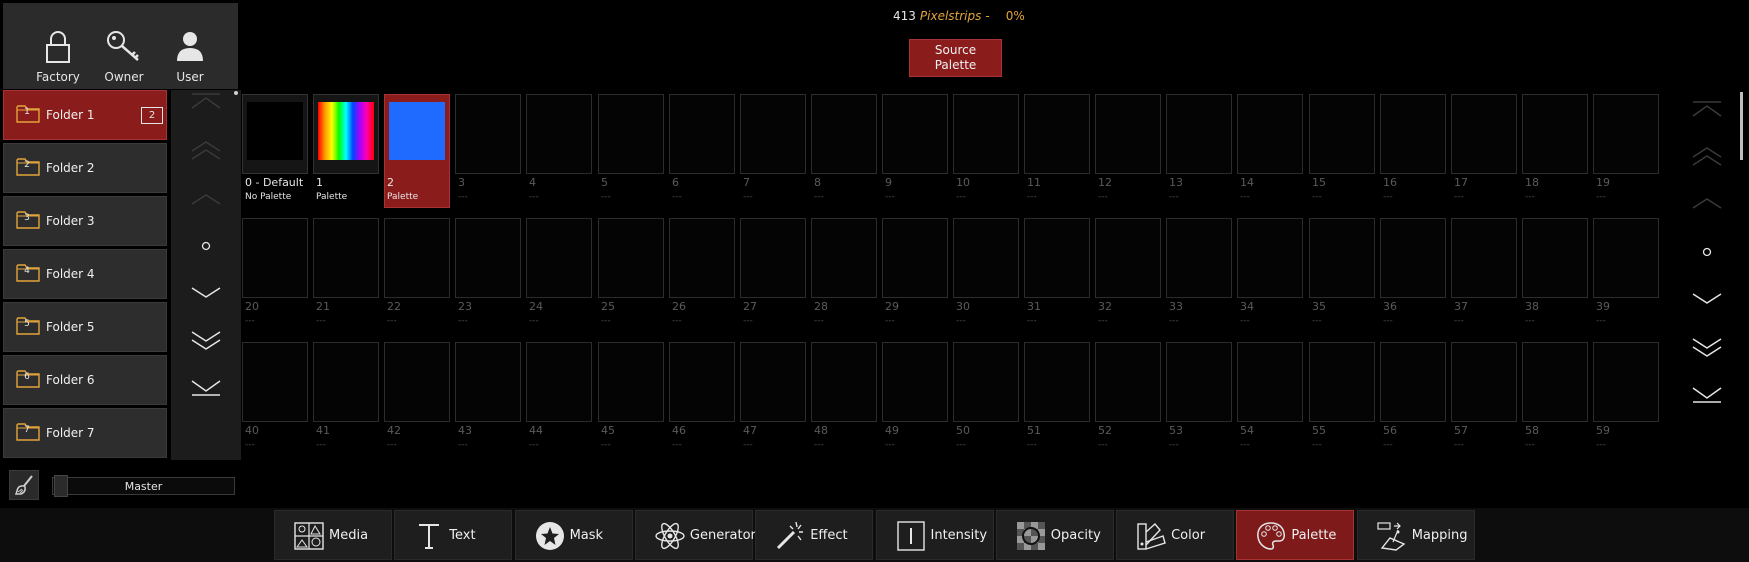 The image size is (1749, 562). Describe the element at coordinates (573, 535) in the screenshot. I see `tab-mask: Mask` at that location.